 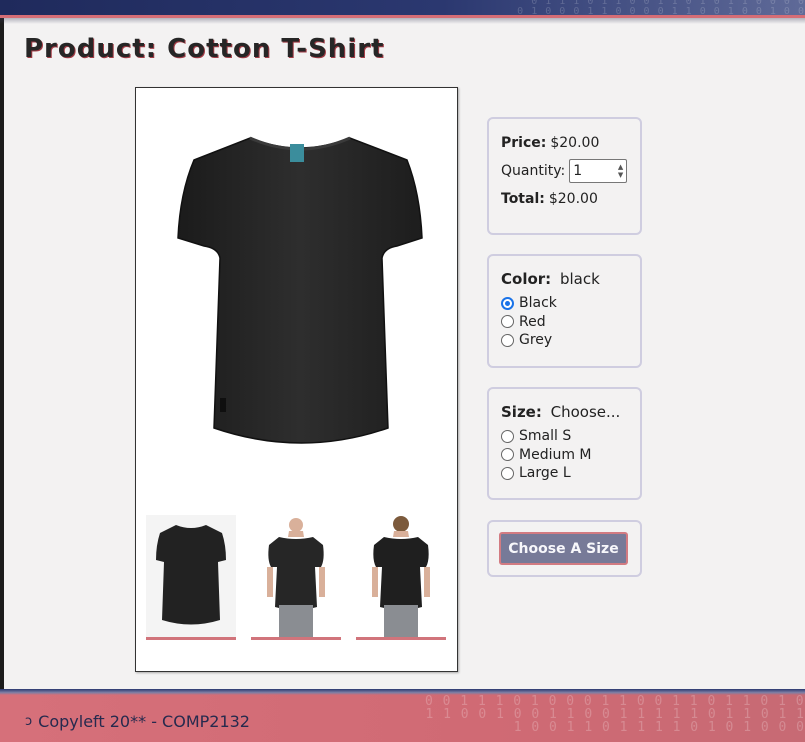 I want to click on copyleft-text: ɔ Copyleft 20** - COMP2132, so click(x=137, y=721).